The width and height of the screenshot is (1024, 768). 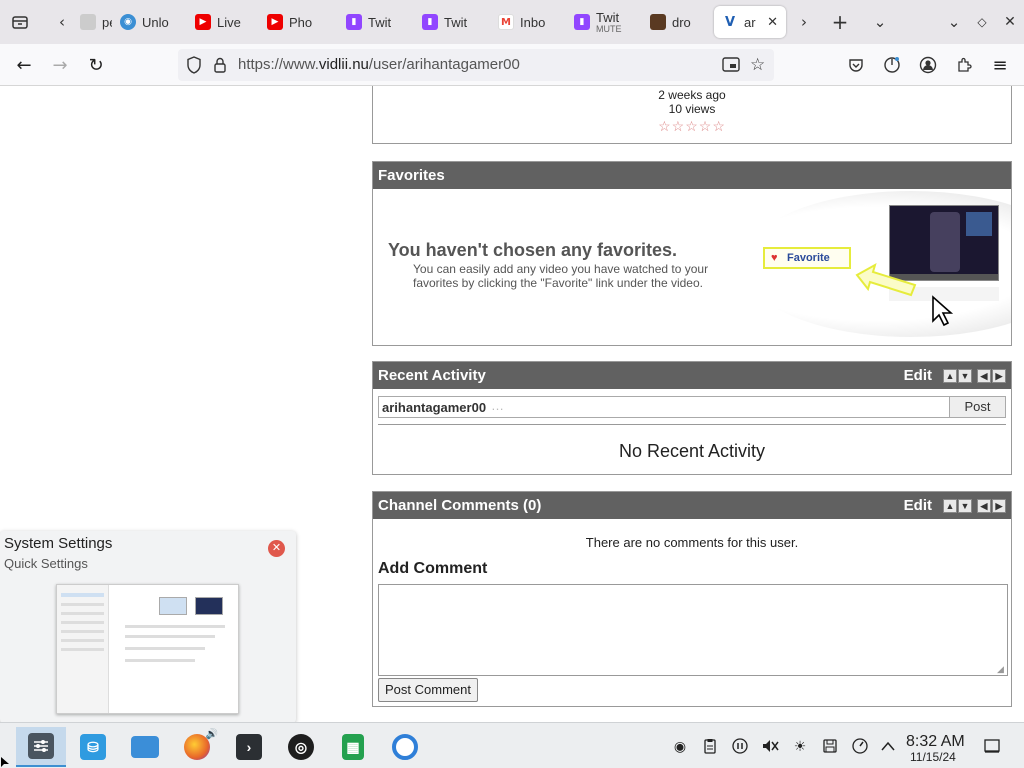 What do you see at coordinates (680, 746) in the screenshot?
I see `obs-tray-icon: ◉` at bounding box center [680, 746].